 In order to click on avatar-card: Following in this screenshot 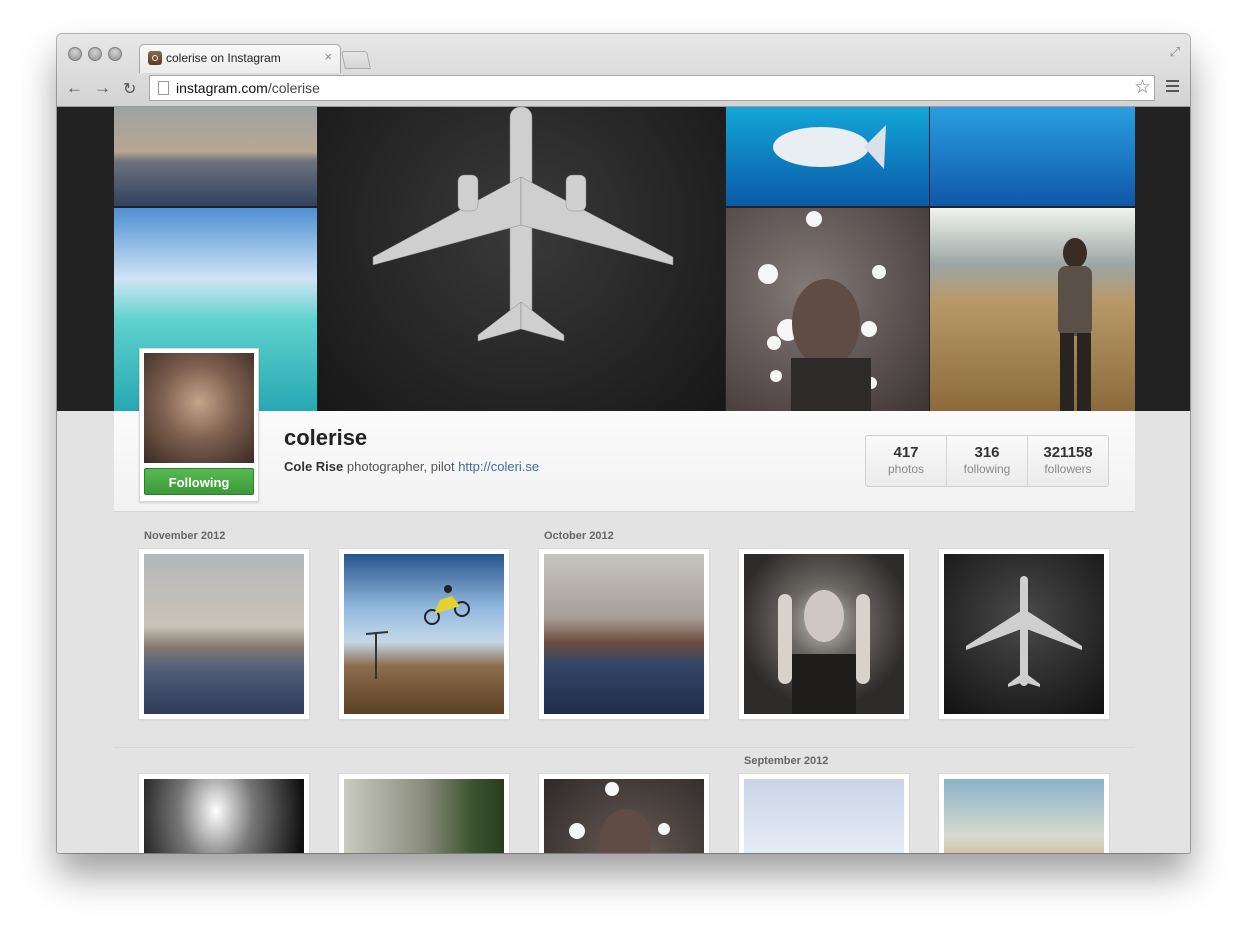, I will do `click(199, 425)`.